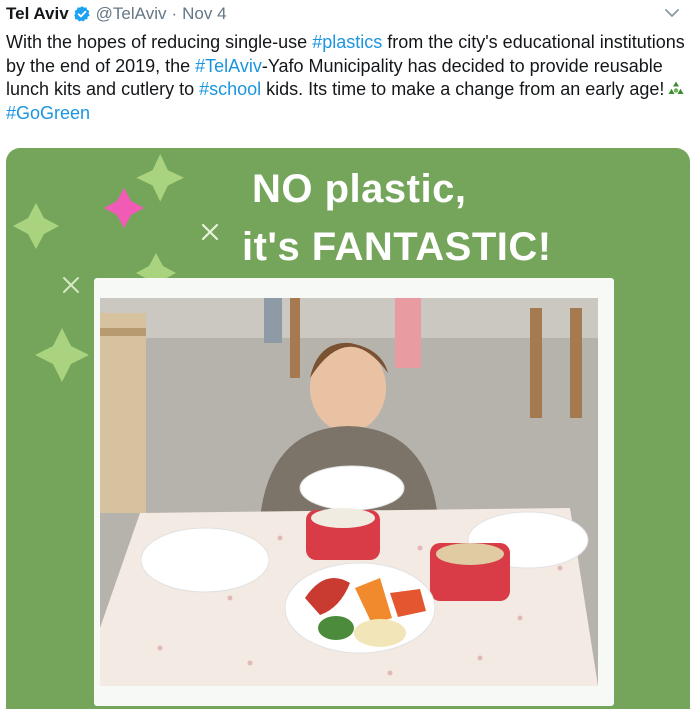 The height and width of the screenshot is (709, 696). What do you see at coordinates (347, 42) in the screenshot?
I see `hashtag-plastics-link: #plastics` at bounding box center [347, 42].